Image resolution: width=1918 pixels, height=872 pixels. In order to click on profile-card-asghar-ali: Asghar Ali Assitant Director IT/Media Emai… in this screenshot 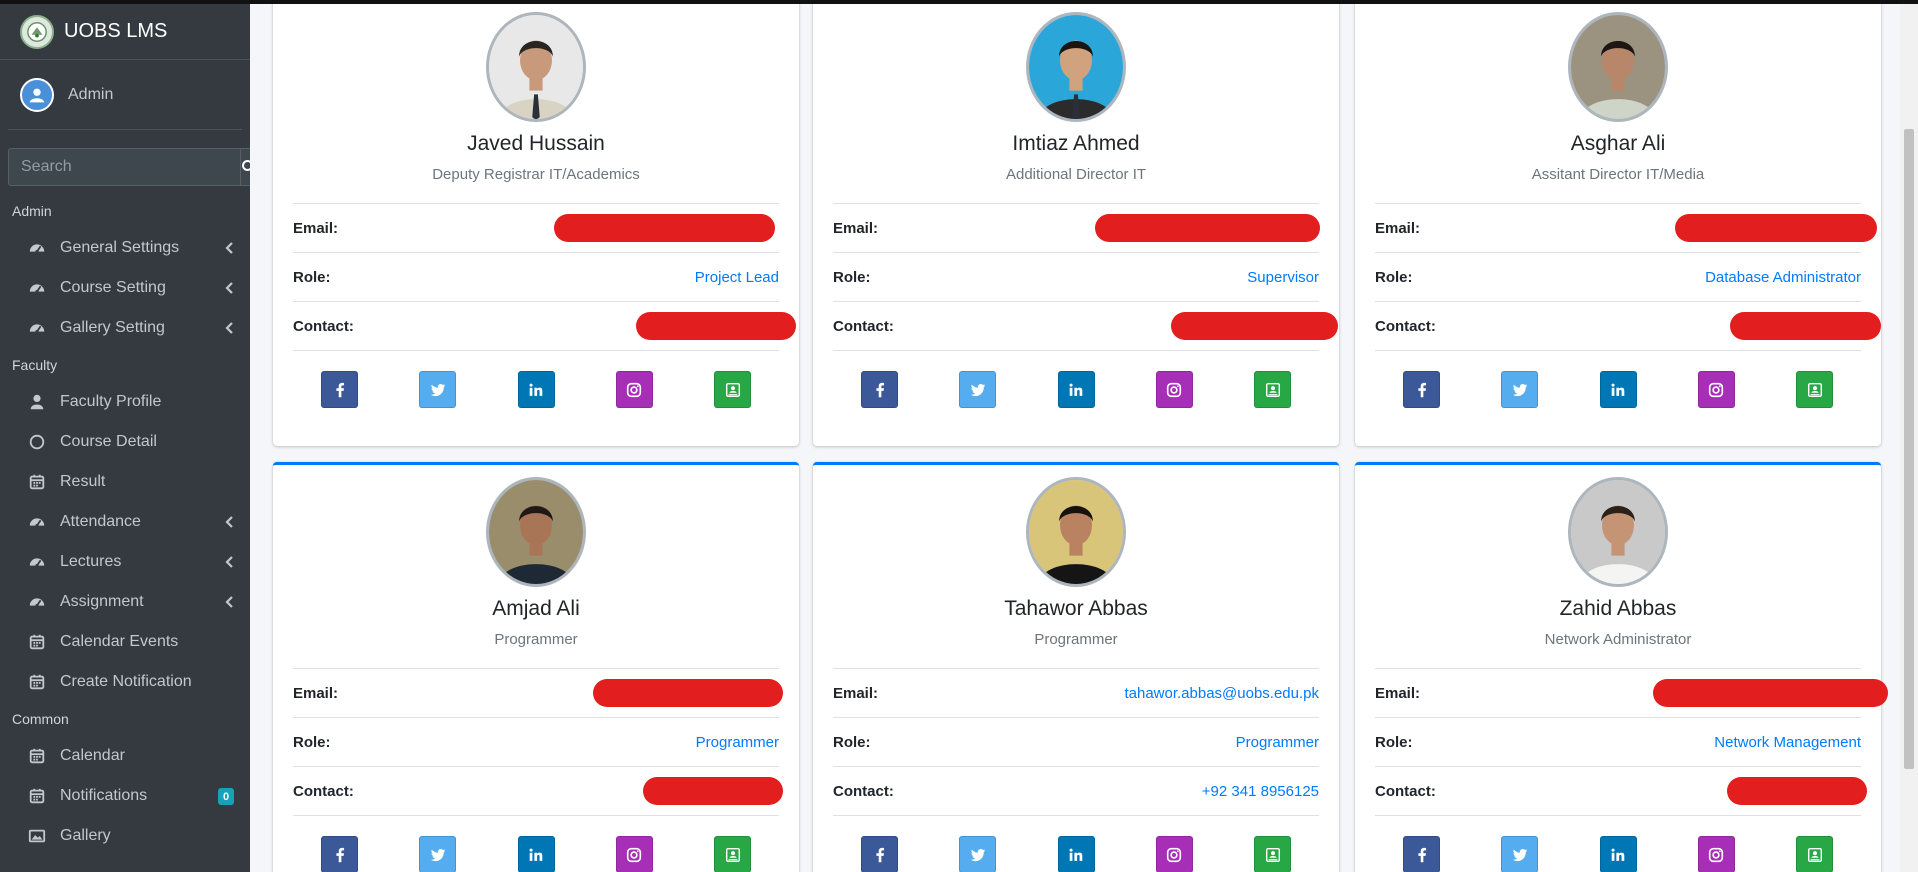, I will do `click(1618, 225)`.